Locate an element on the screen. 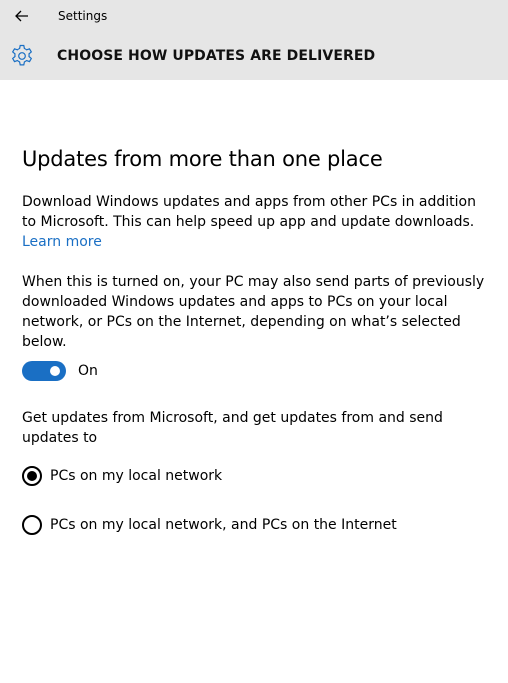 The width and height of the screenshot is (508, 683). app-title: Settings is located at coordinates (83, 16).